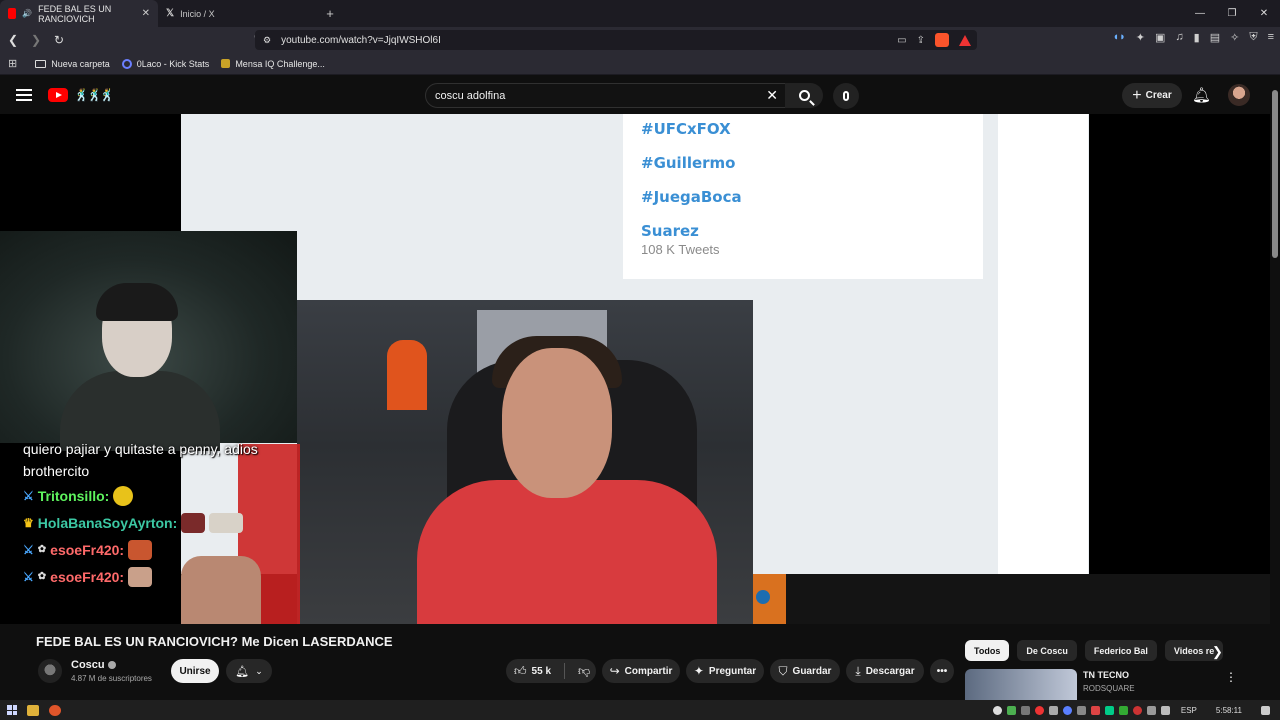  I want to click on trend-item: #UFCxFOX, so click(686, 129).